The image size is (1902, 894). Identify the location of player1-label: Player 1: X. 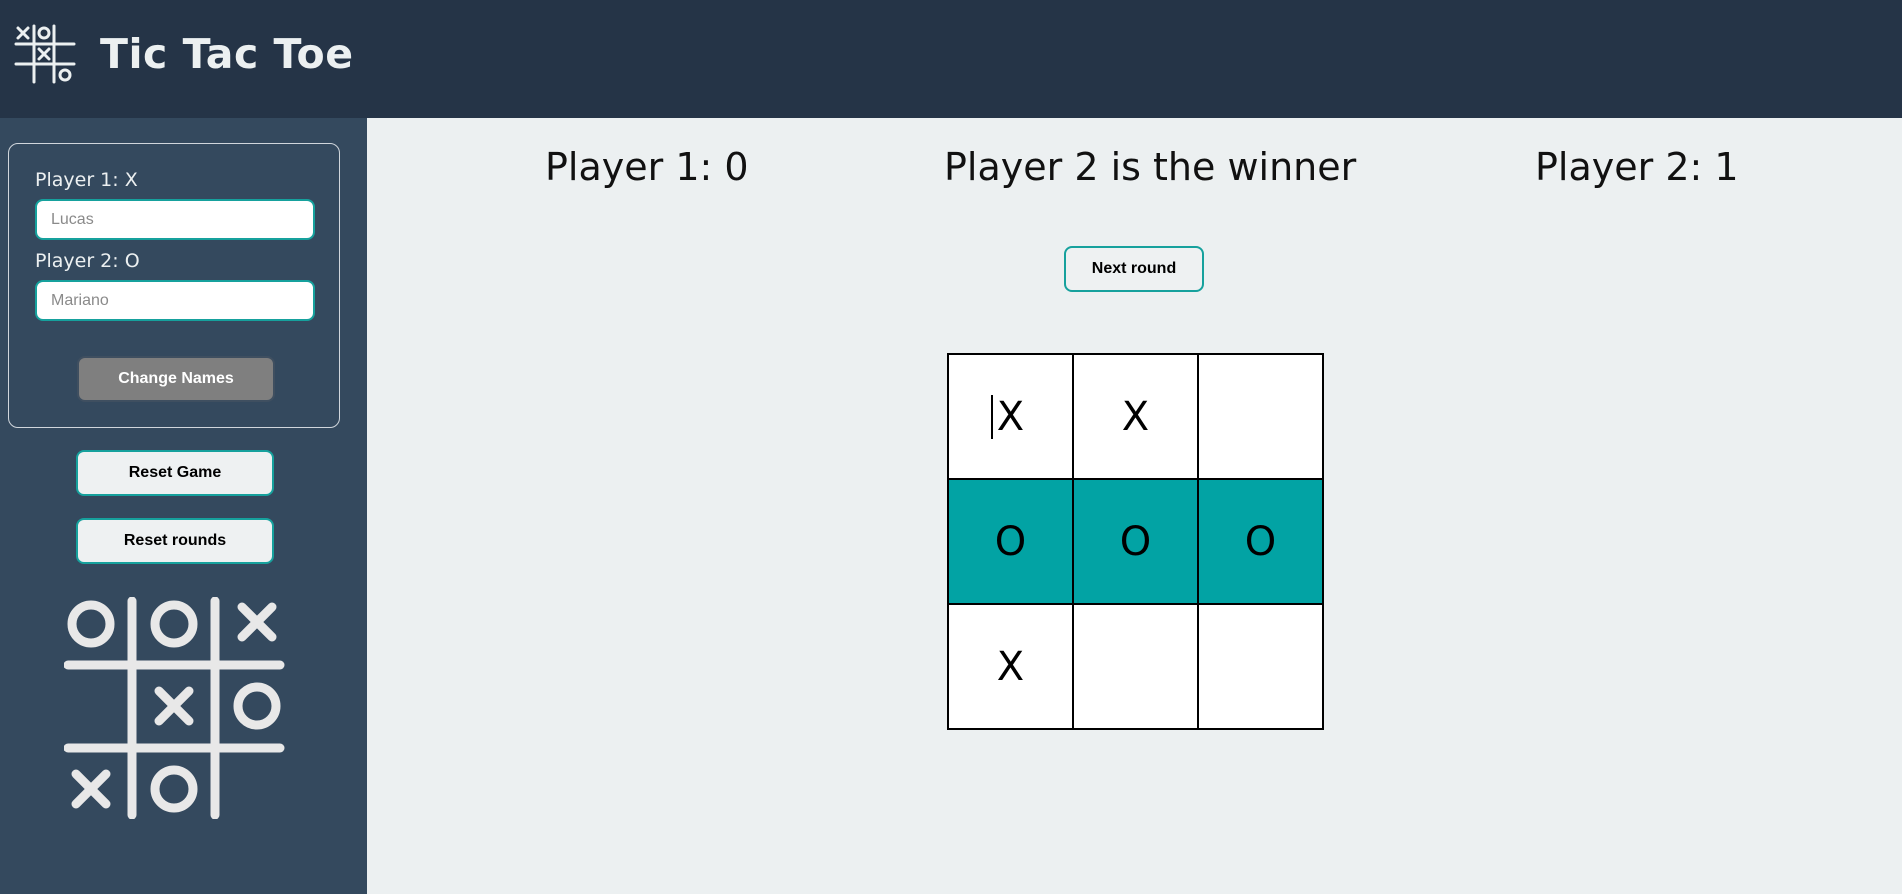
(86, 180).